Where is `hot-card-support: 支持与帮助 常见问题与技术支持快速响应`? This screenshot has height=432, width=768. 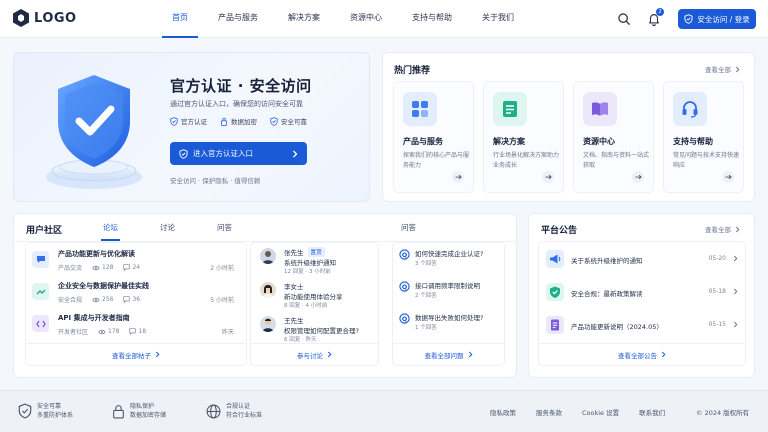
hot-card-support: 支持与帮助 常见问题与技术支持快速响应 is located at coordinates (703, 137).